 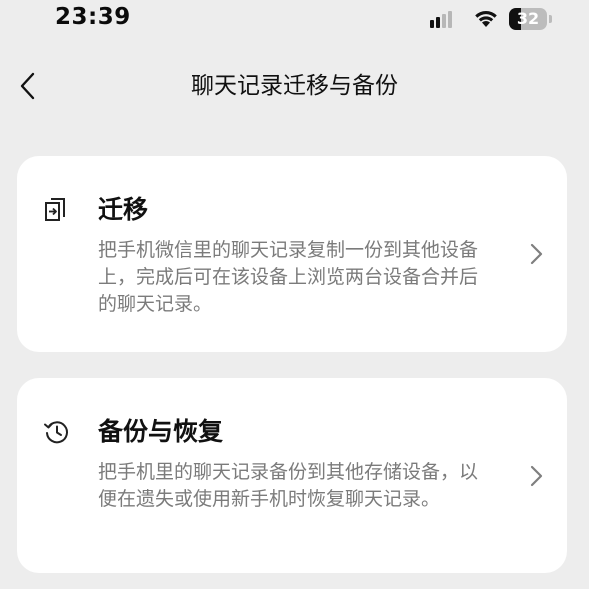 What do you see at coordinates (486, 20) in the screenshot?
I see `wifi-icon` at bounding box center [486, 20].